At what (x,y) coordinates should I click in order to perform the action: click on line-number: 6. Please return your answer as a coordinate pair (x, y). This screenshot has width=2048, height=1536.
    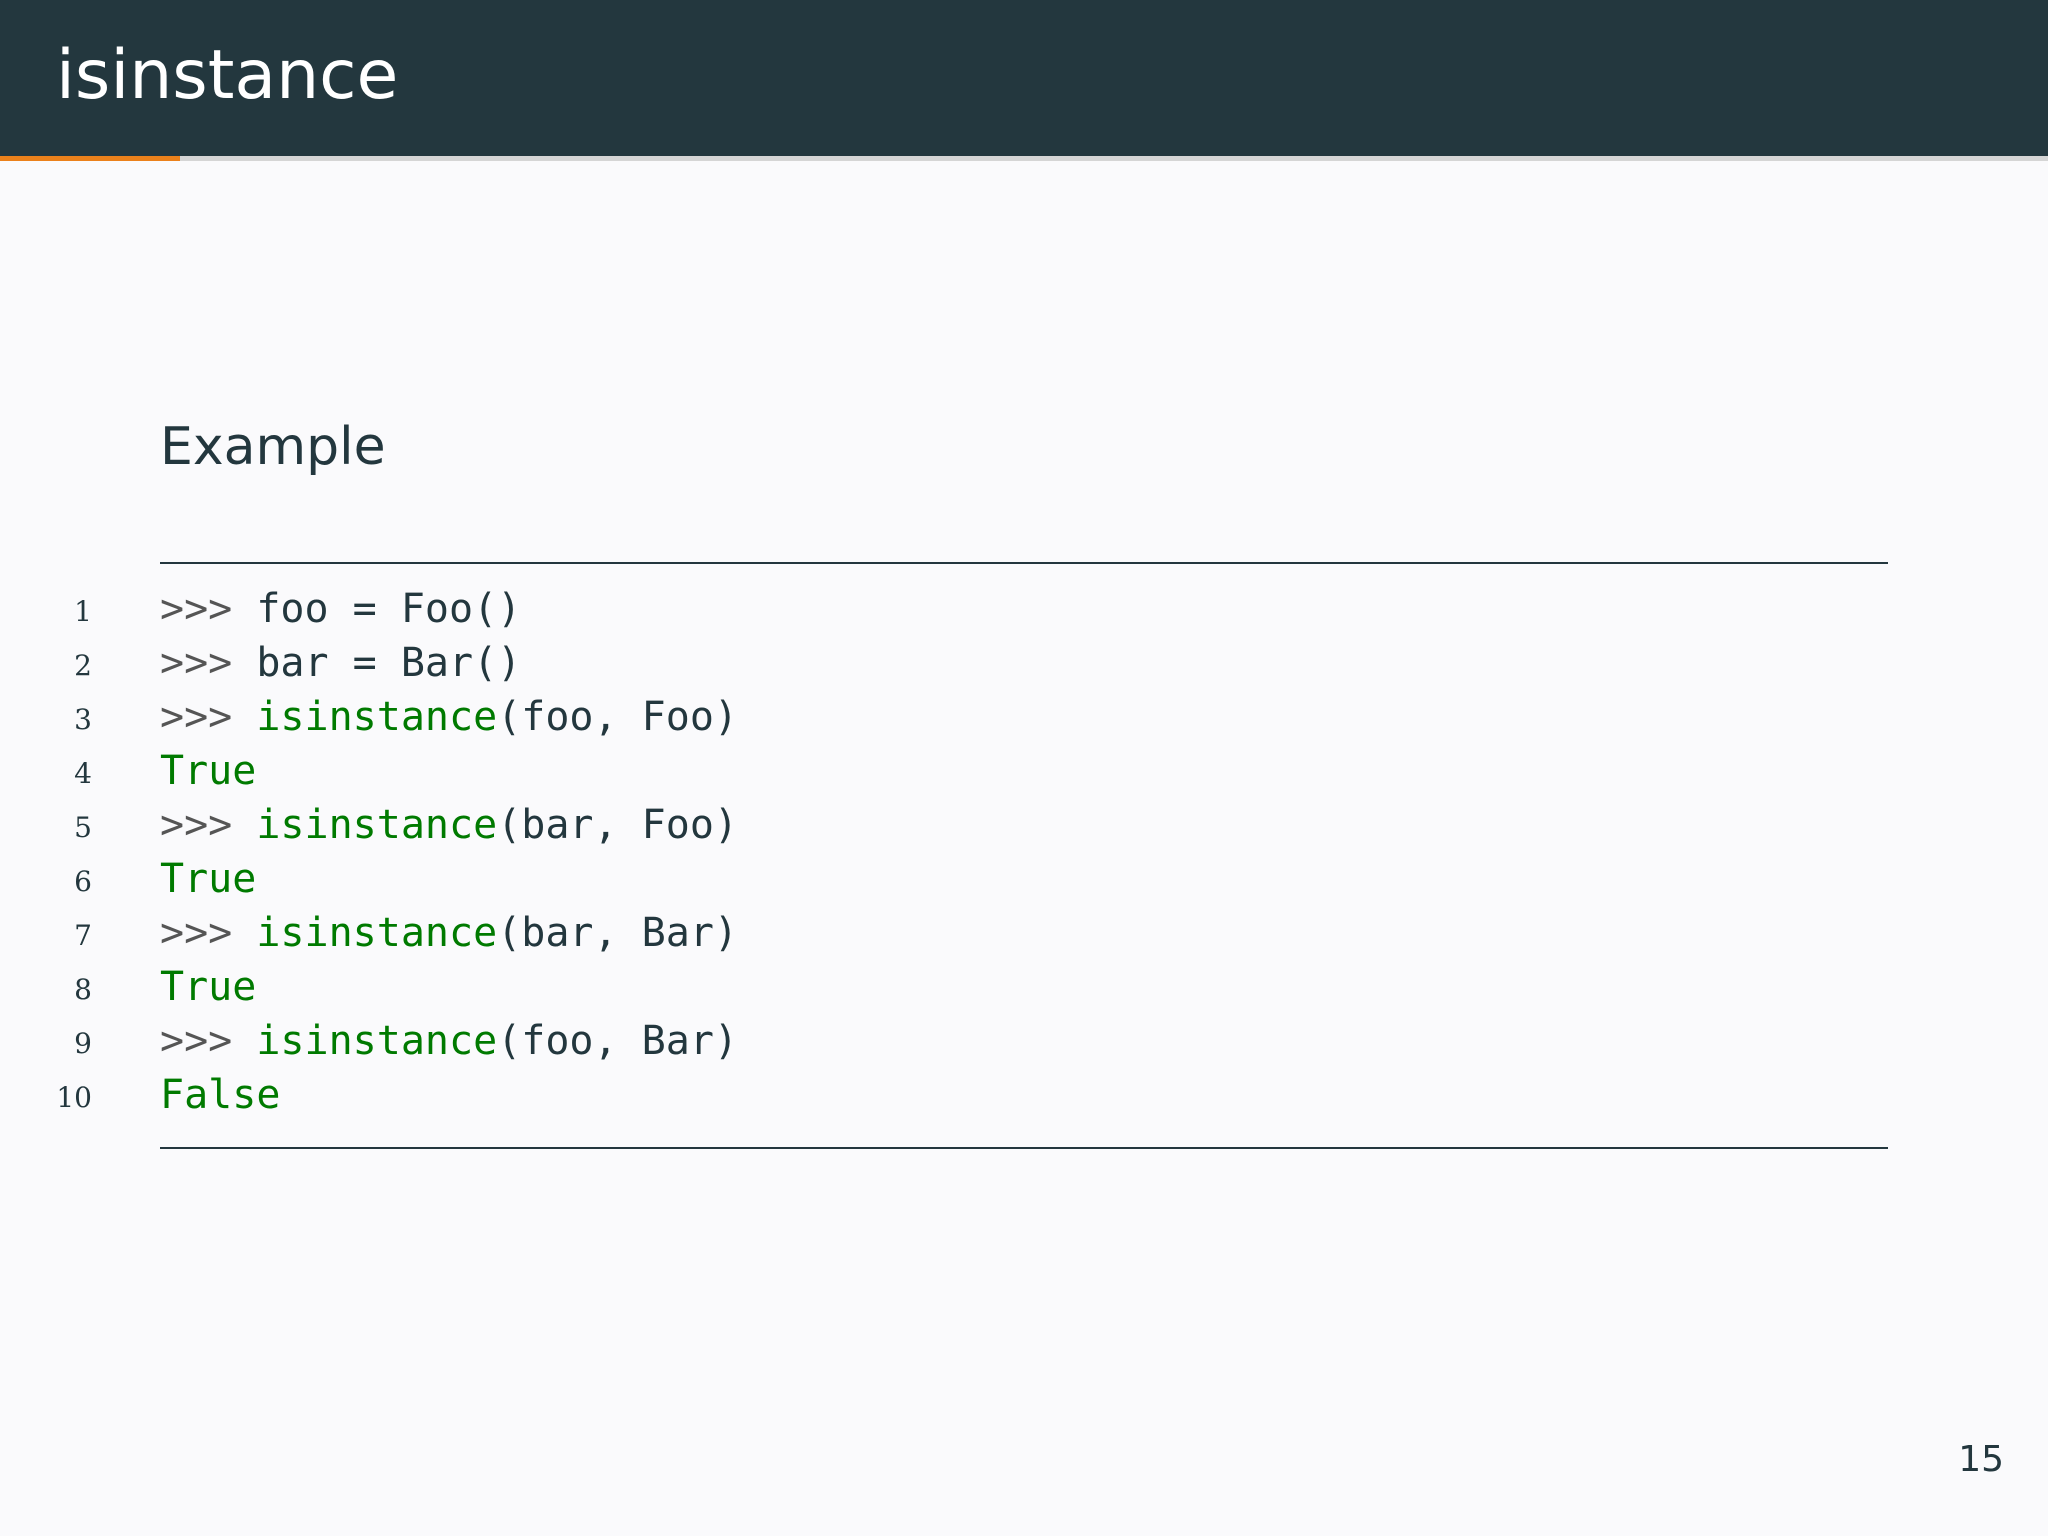
    Looking at the image, I should click on (83, 881).